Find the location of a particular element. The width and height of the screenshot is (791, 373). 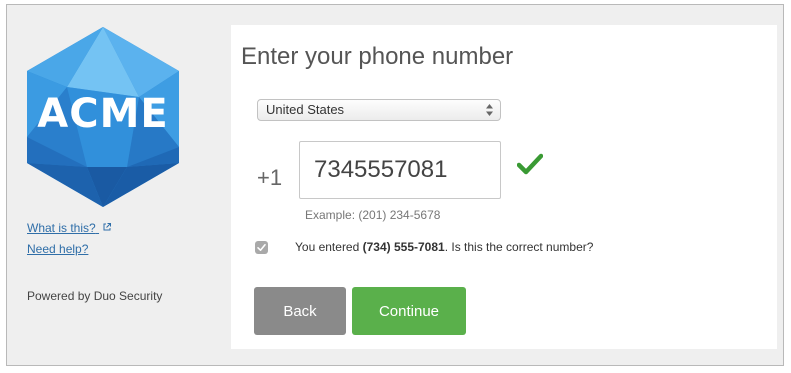

need-help-link: Need help? is located at coordinates (117, 249).